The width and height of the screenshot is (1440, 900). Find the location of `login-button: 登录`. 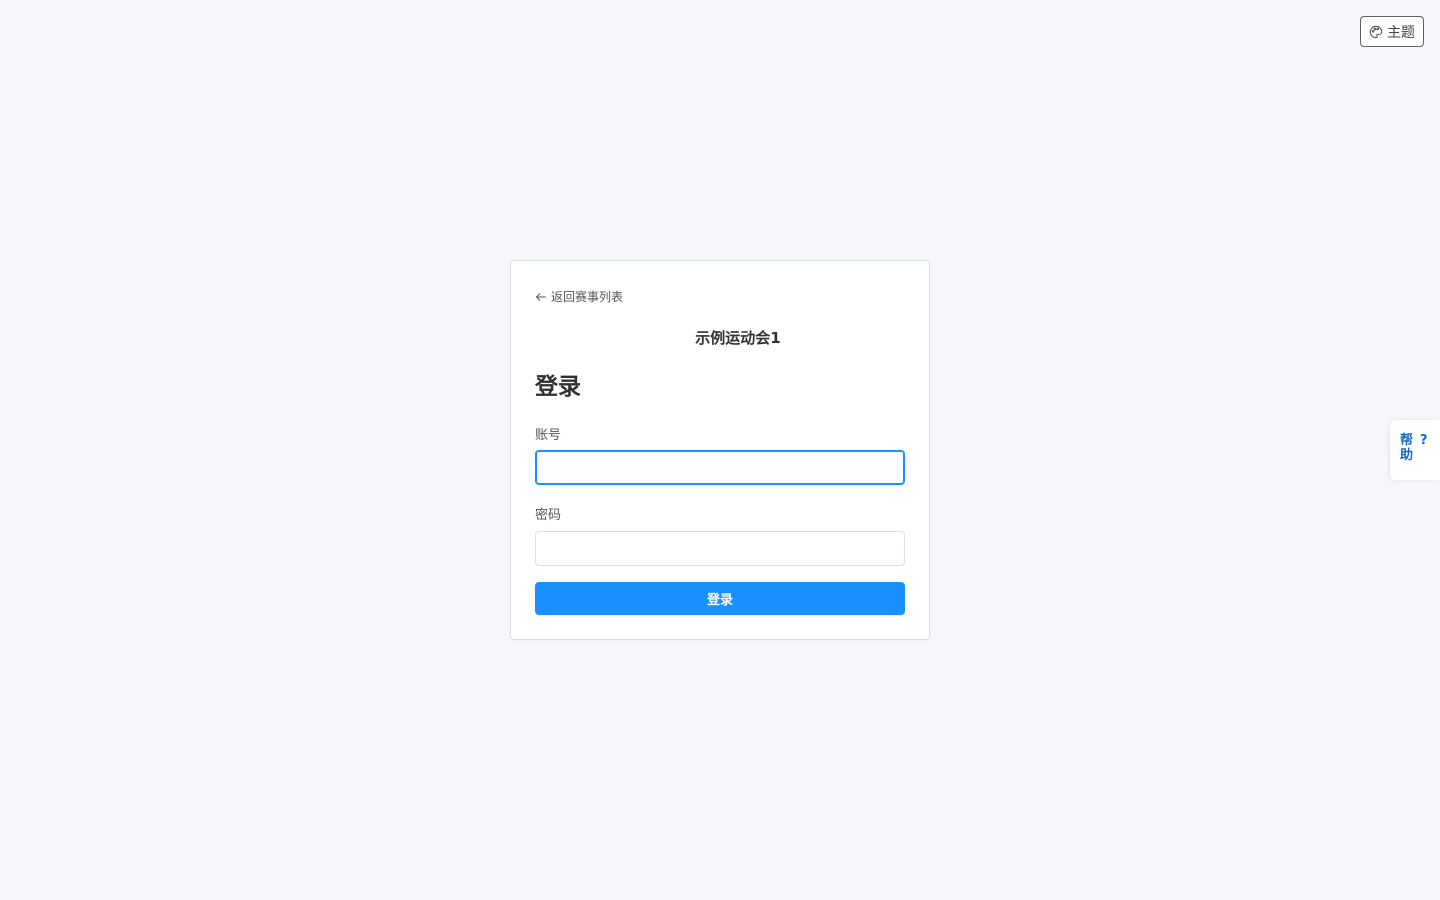

login-button: 登录 is located at coordinates (720, 598).